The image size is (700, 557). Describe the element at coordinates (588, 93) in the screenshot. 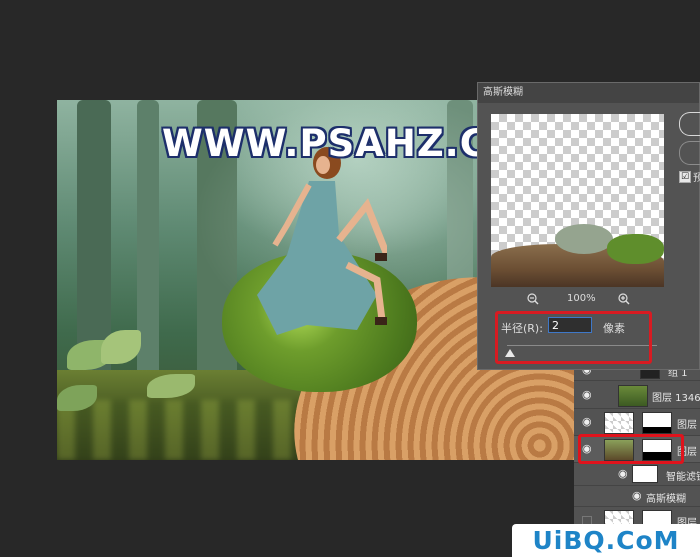

I see `dialog-title: 高斯模糊` at that location.